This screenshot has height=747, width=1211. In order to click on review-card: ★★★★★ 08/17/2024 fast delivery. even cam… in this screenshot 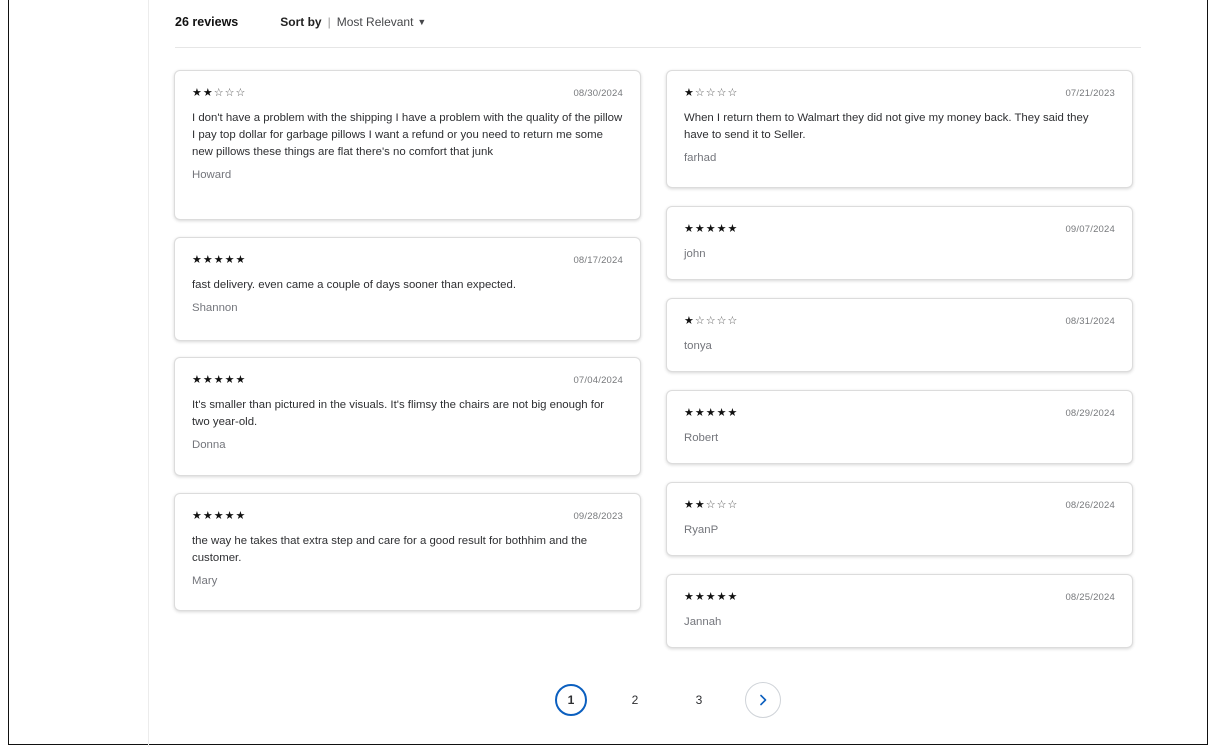, I will do `click(407, 289)`.